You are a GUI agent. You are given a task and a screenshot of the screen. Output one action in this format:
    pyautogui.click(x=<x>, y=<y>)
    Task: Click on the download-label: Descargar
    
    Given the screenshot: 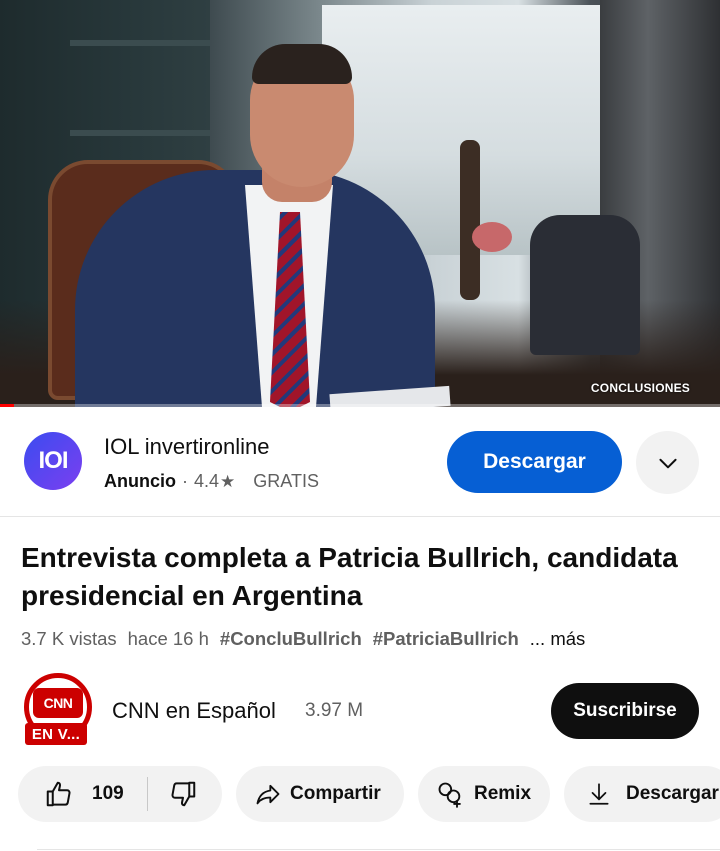 What is the action you would take?
    pyautogui.click(x=672, y=793)
    